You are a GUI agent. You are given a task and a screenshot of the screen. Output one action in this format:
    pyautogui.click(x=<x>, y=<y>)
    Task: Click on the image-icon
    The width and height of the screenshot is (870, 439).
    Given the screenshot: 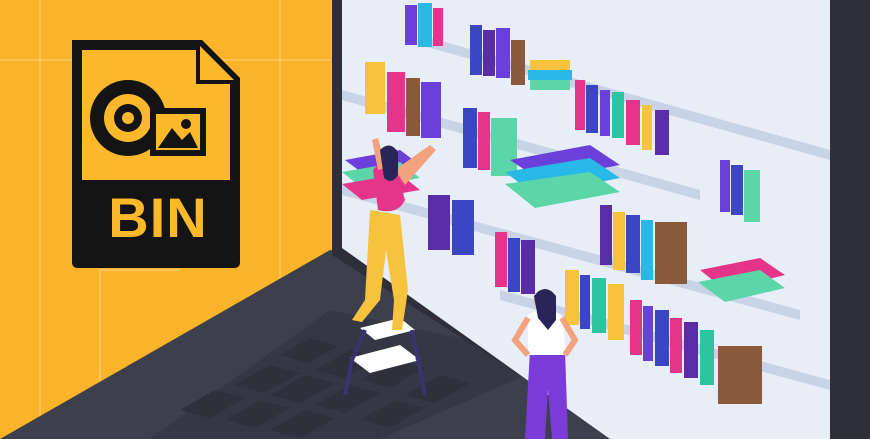 What is the action you would take?
    pyautogui.click(x=178, y=132)
    